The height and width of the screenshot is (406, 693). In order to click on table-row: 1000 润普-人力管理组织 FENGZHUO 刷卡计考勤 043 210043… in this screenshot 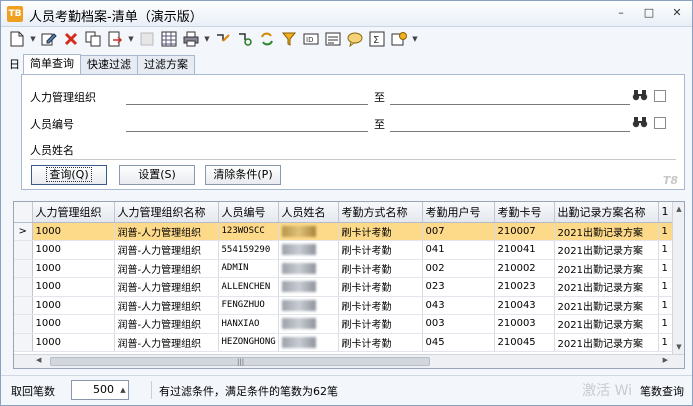, I will do `click(343, 305)`.